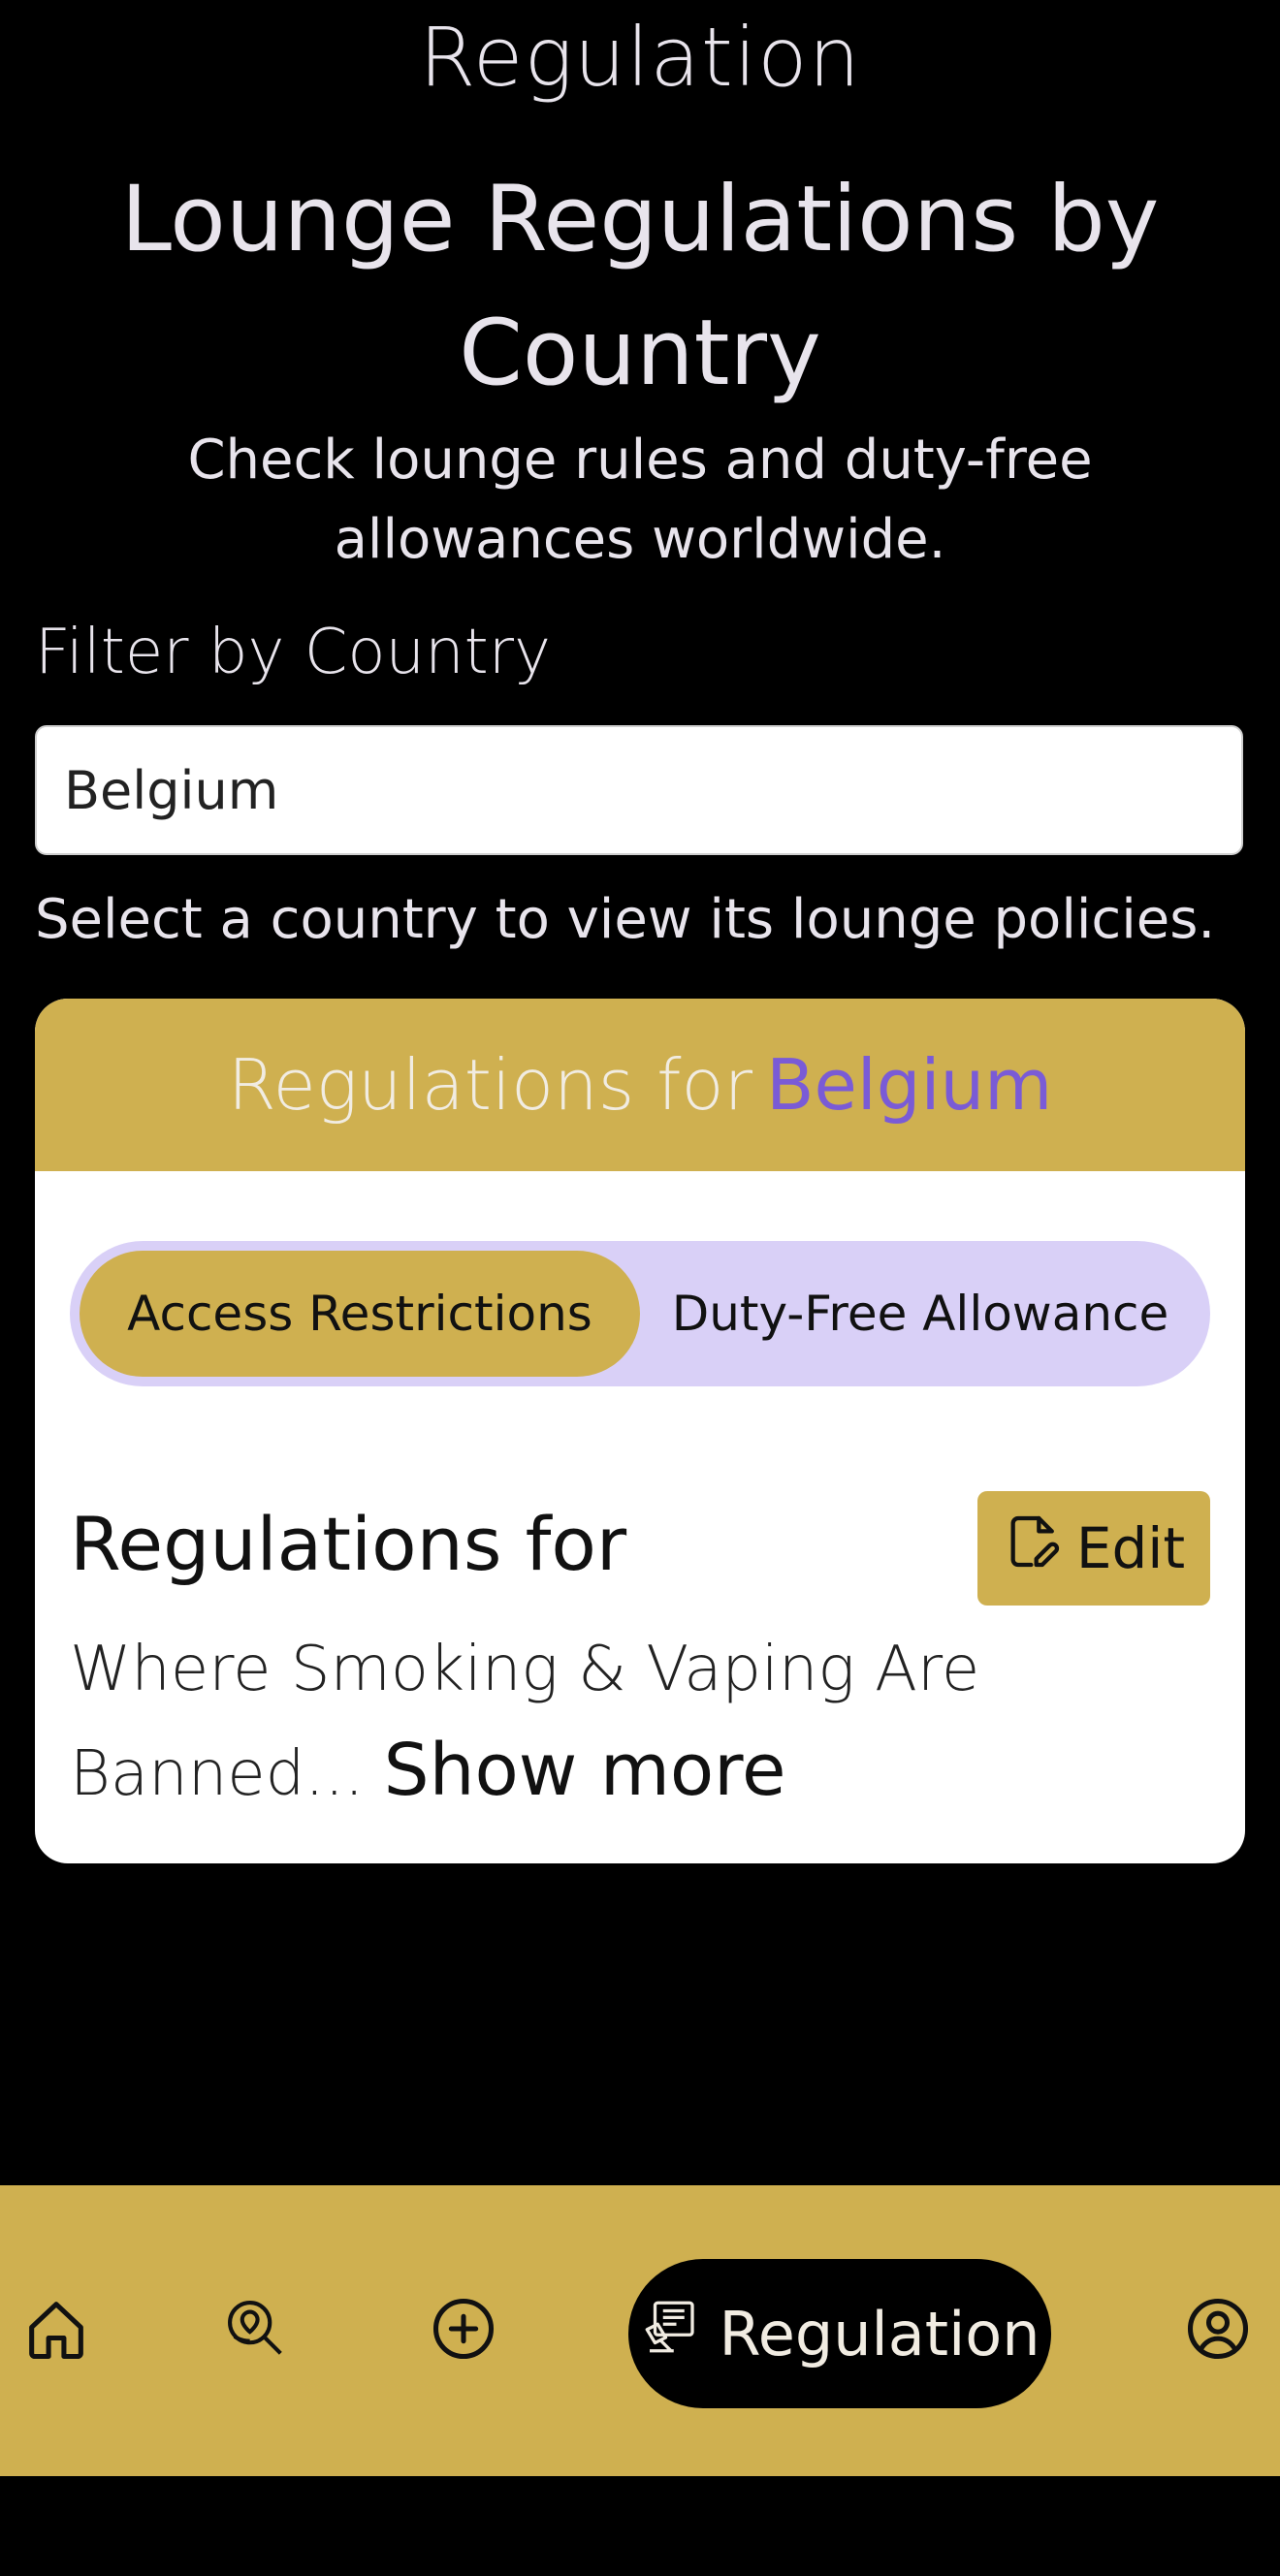 This screenshot has width=1280, height=2576. Describe the element at coordinates (640, 286) in the screenshot. I see `page-heading: Lounge Regulations by Country` at that location.